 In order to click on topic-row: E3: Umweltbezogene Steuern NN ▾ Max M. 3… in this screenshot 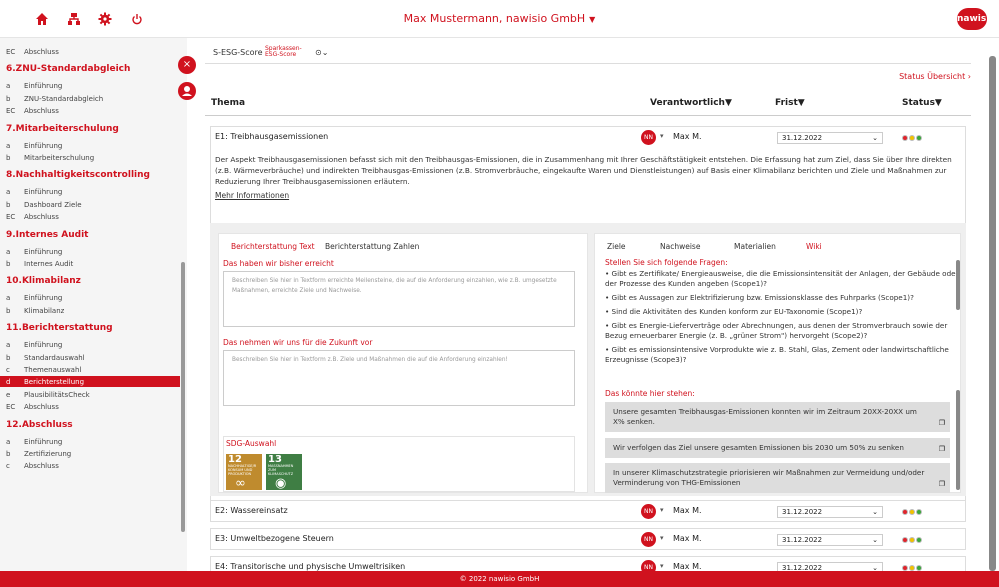, I will do `click(588, 539)`.